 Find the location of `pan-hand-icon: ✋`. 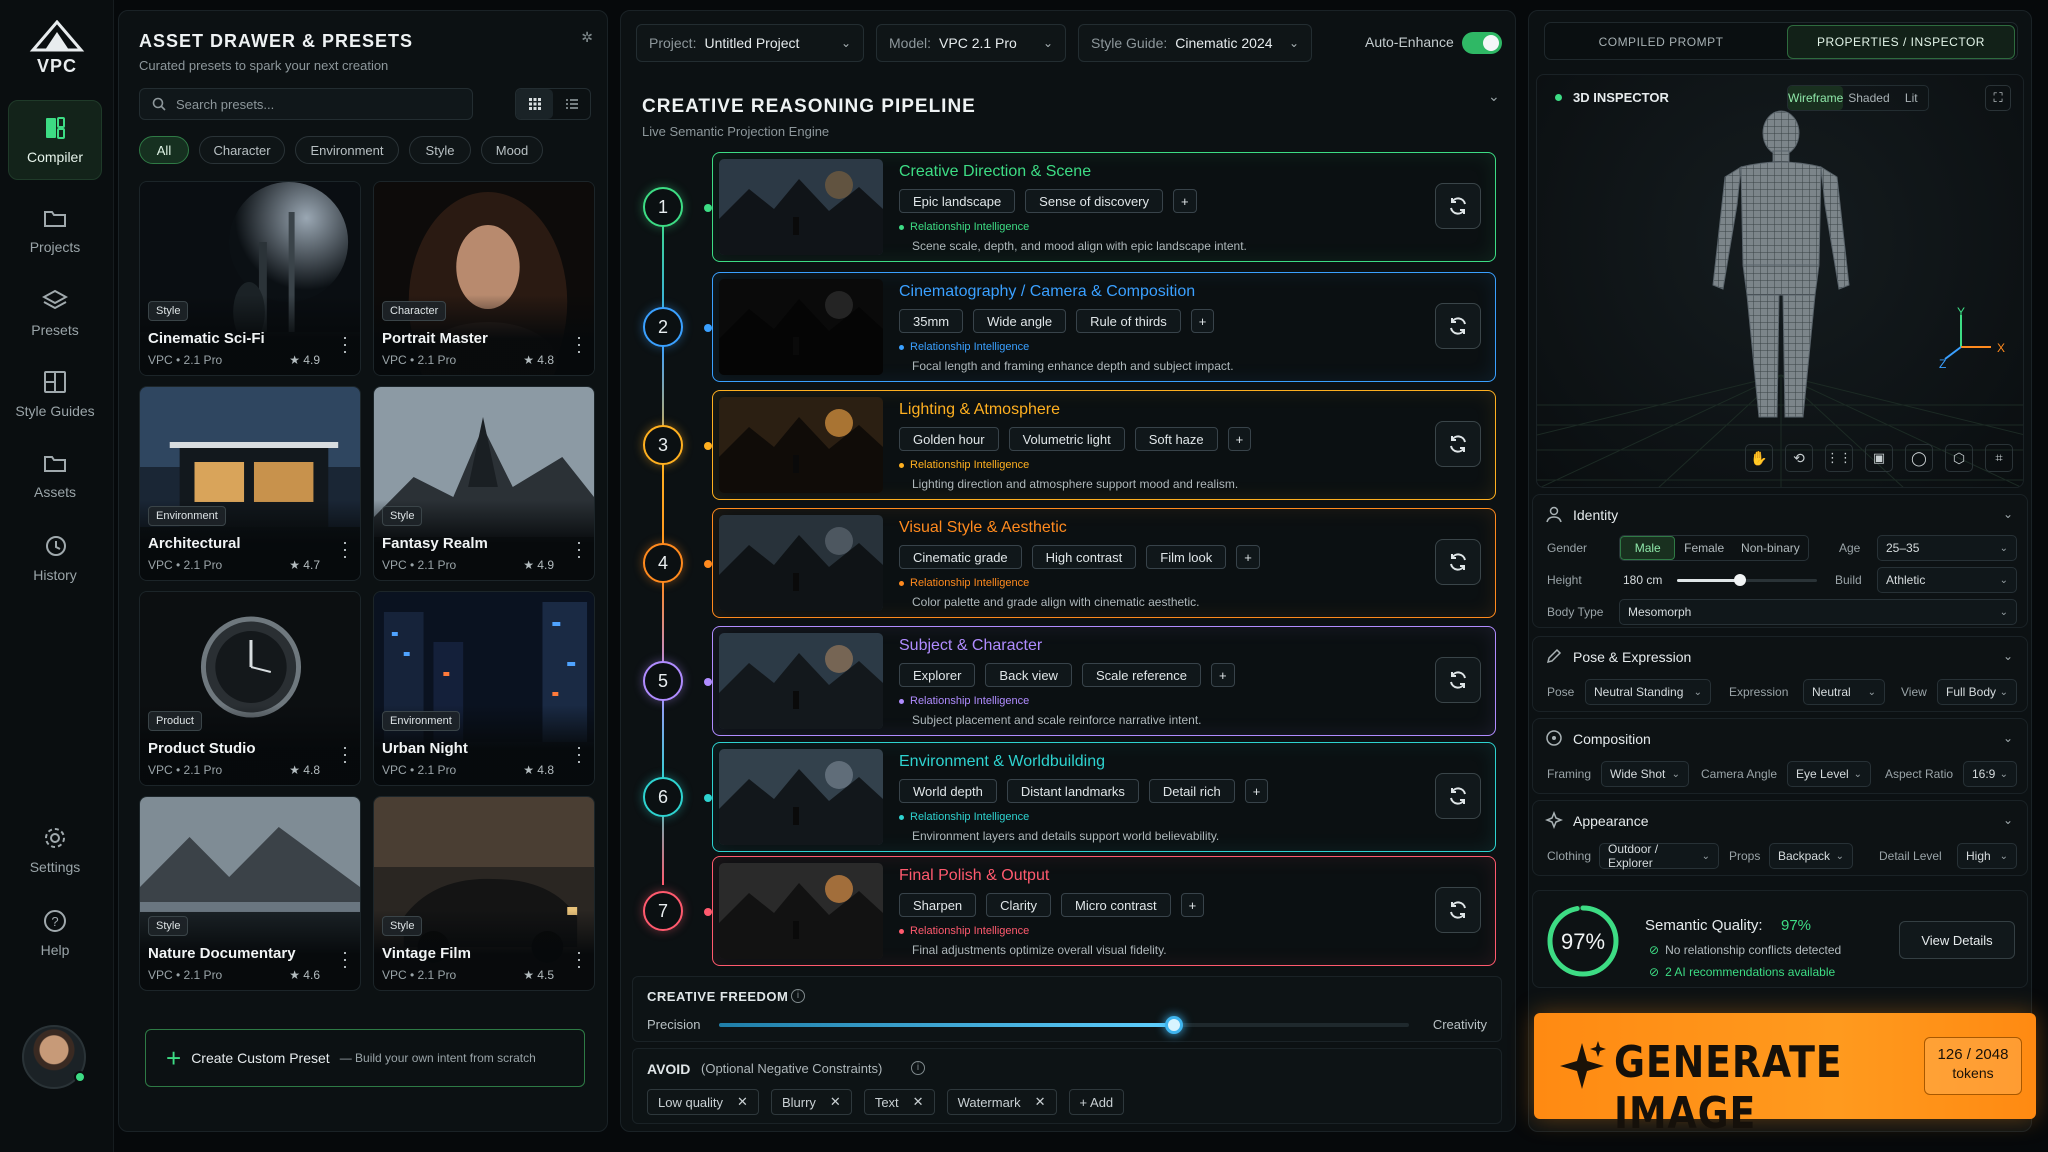

pan-hand-icon: ✋ is located at coordinates (1759, 458).